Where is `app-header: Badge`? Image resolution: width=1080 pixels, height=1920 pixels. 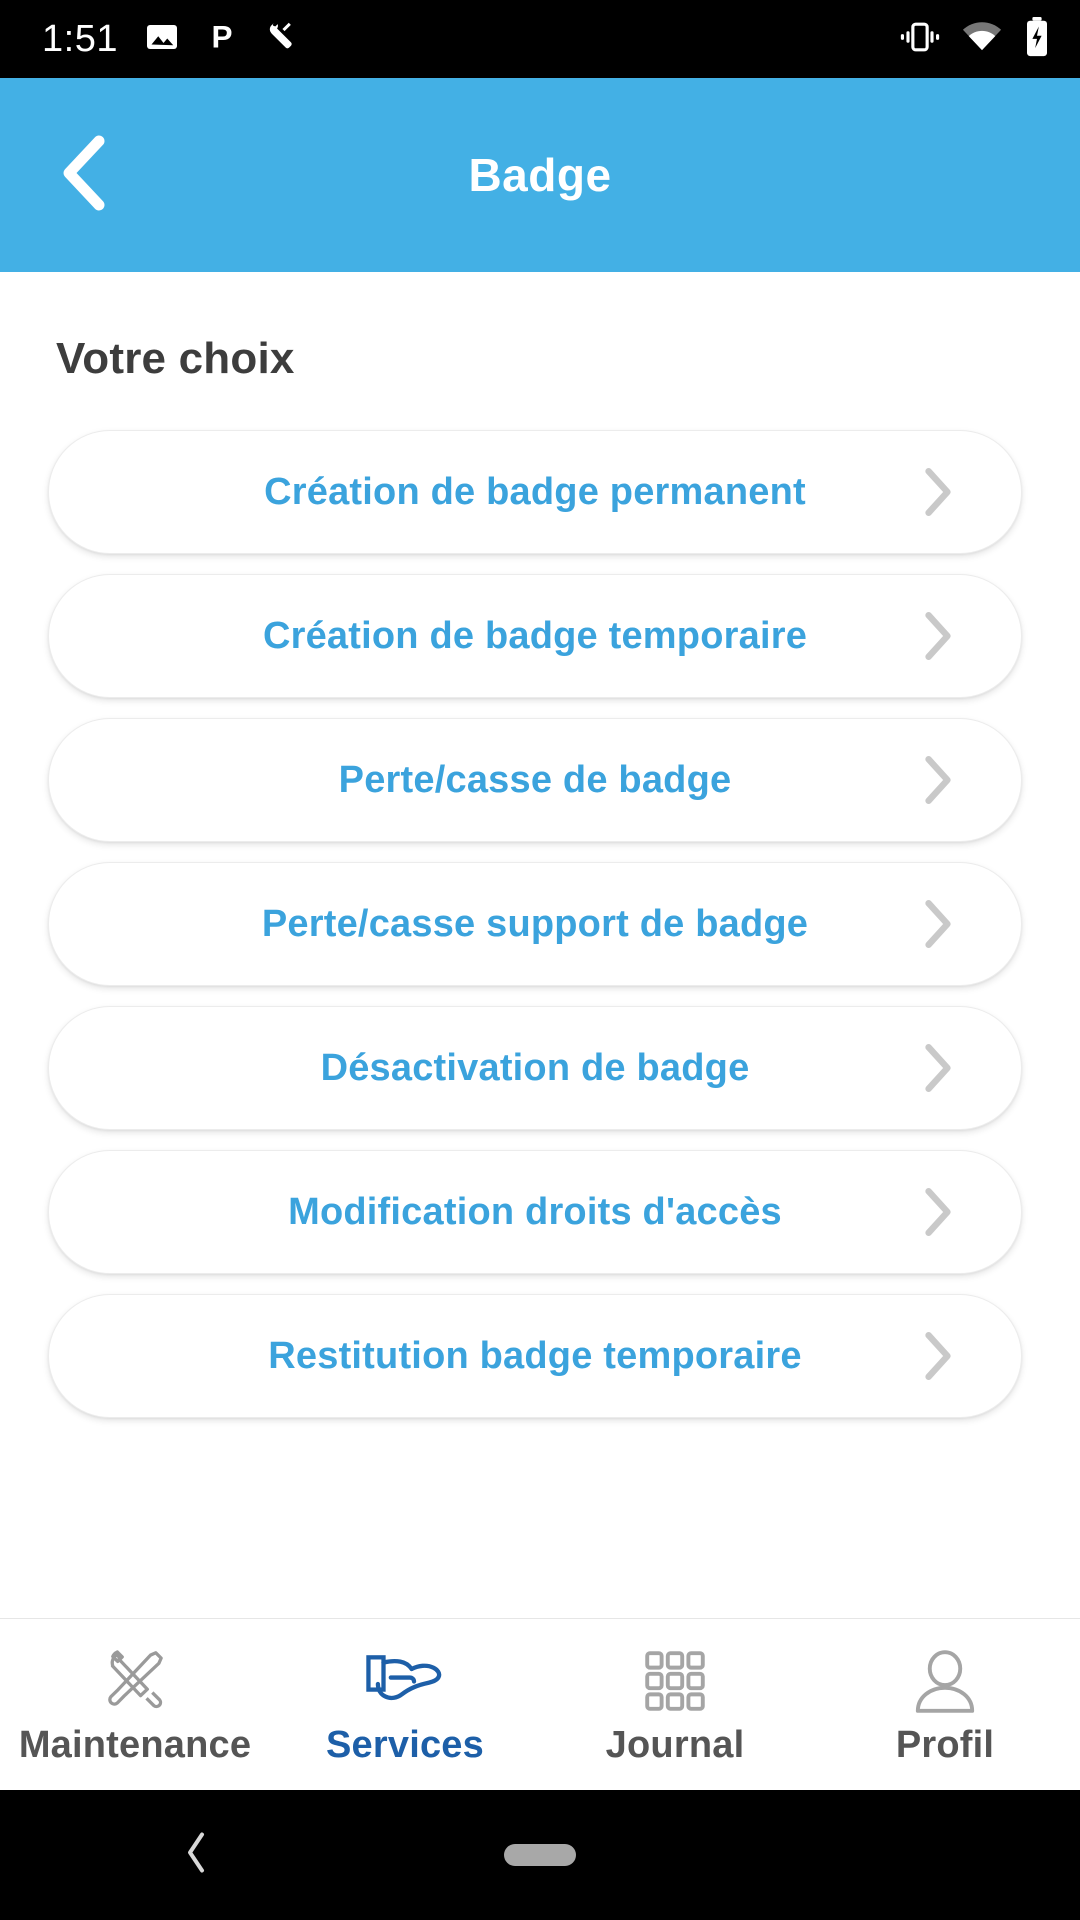 app-header: Badge is located at coordinates (540, 175).